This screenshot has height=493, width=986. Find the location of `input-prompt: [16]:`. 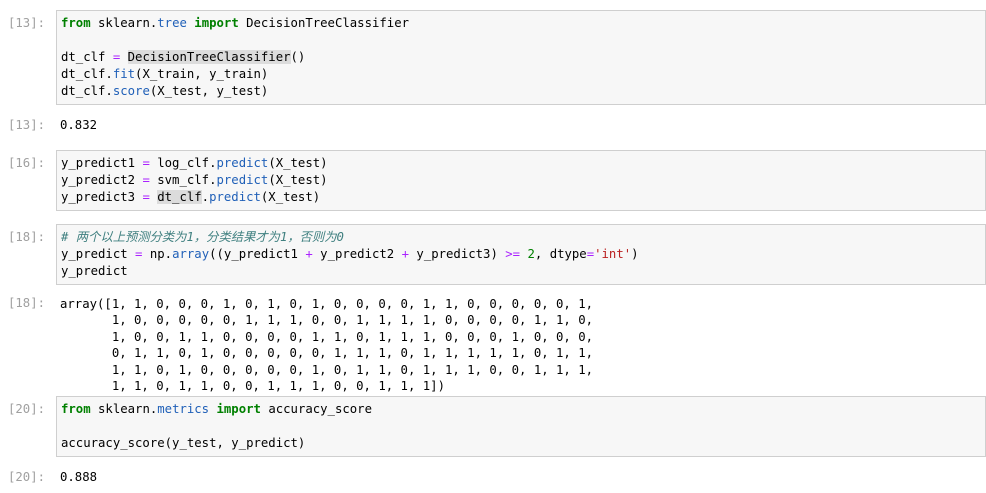

input-prompt: [16]: is located at coordinates (27, 163).